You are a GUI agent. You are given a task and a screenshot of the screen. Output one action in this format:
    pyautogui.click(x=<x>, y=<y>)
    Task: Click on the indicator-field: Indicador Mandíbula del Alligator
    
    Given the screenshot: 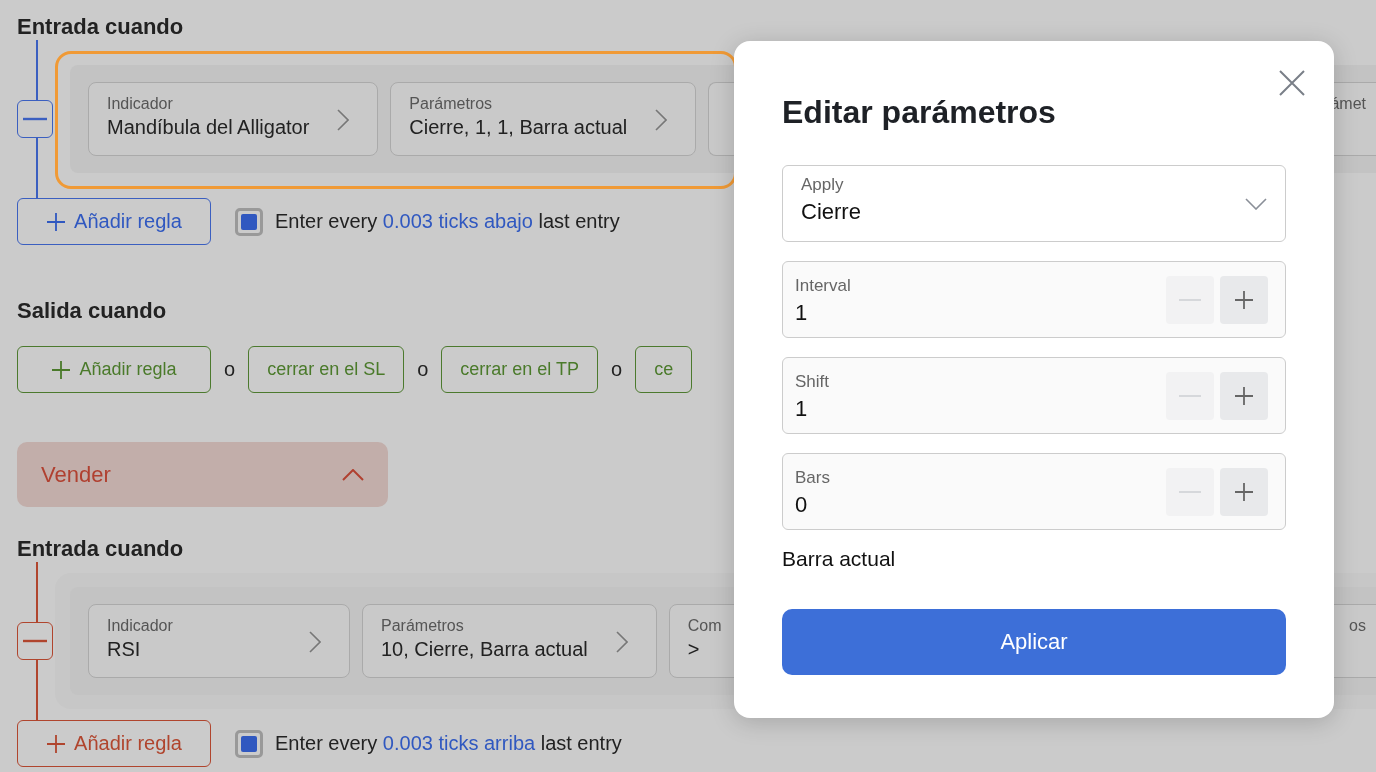 What is the action you would take?
    pyautogui.click(x=233, y=119)
    